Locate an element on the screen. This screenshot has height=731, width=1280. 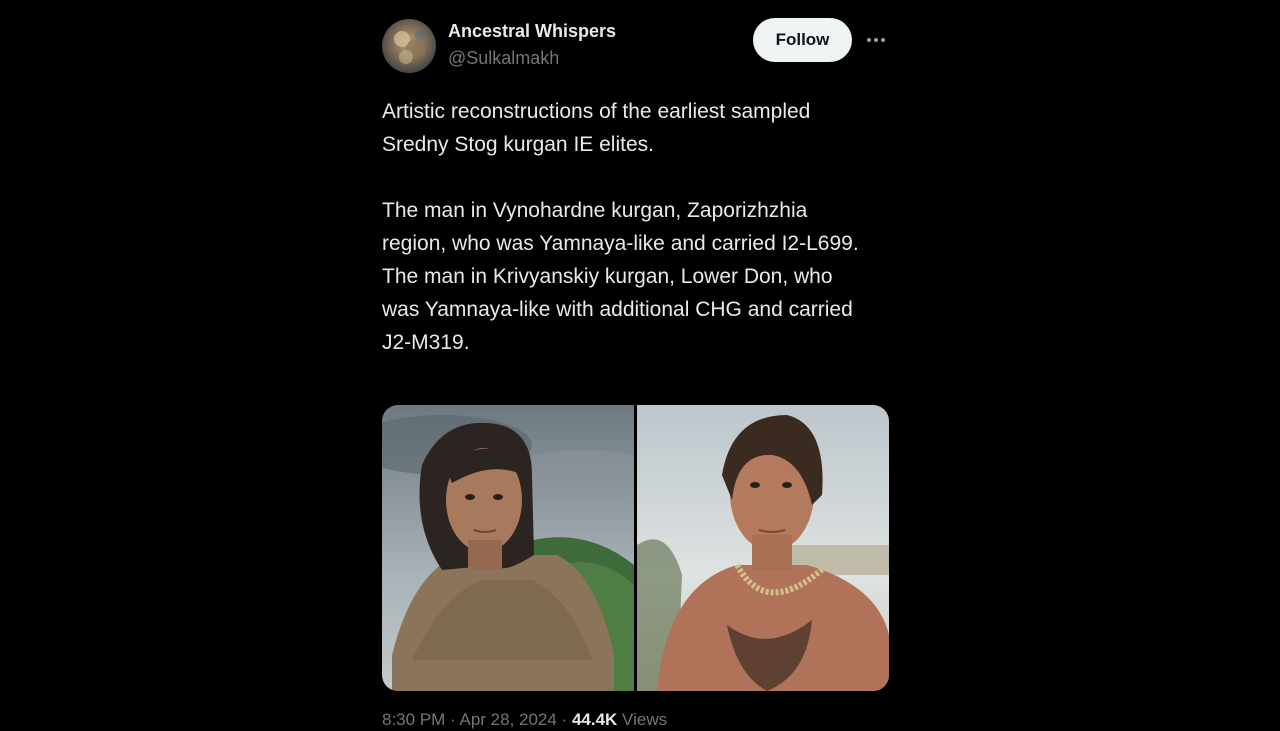
display-name: Ancestral Whispers is located at coordinates (532, 31).